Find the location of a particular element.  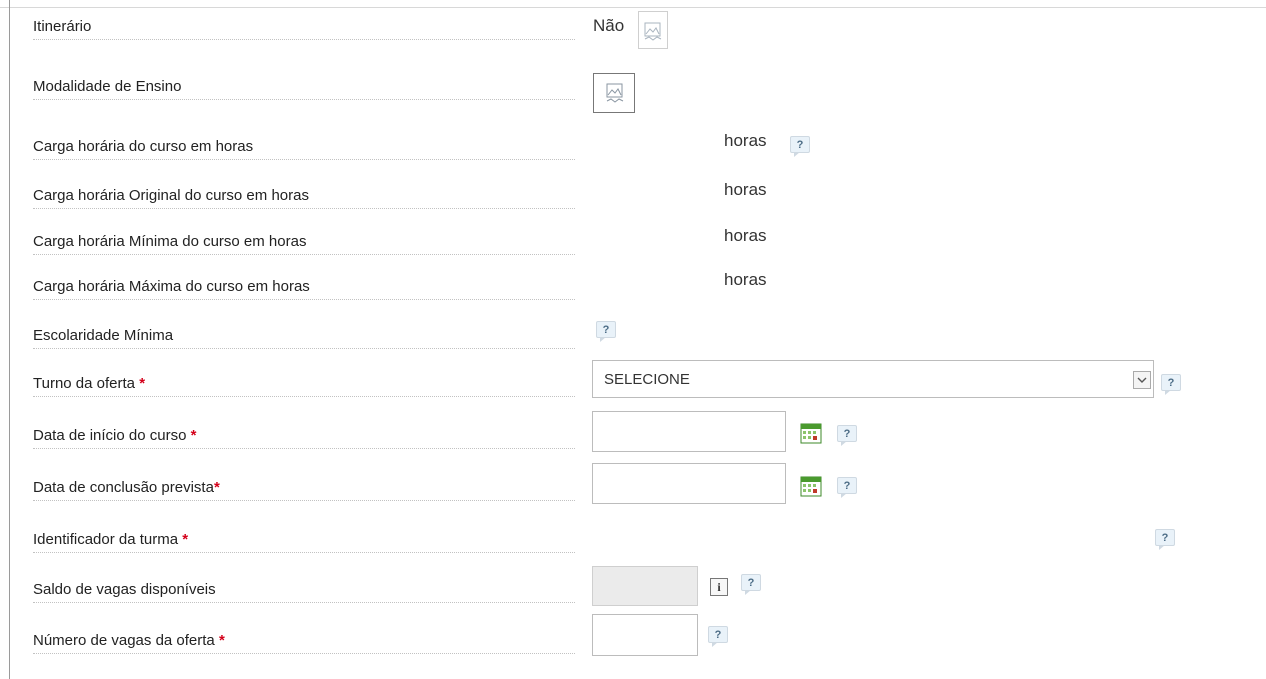

label-text: Escolaridade Mínima is located at coordinates (103, 335).